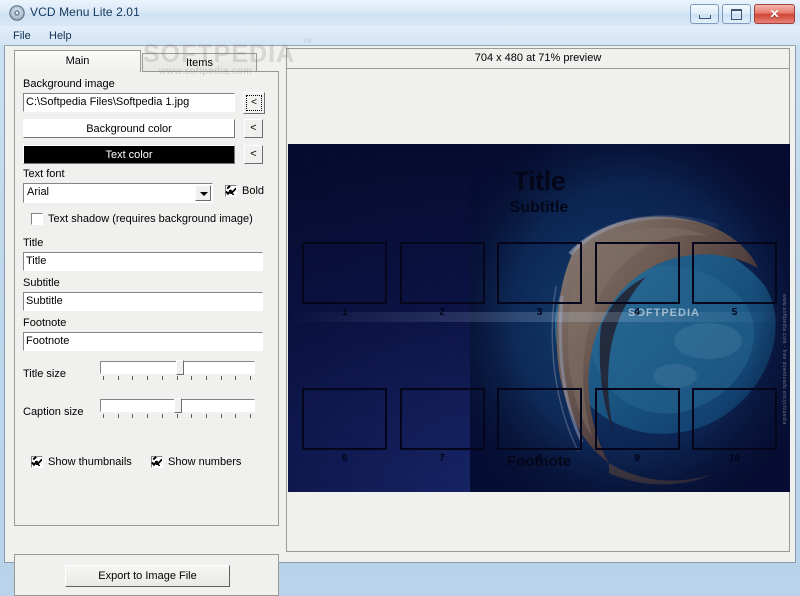 The height and width of the screenshot is (596, 800). I want to click on window-controls: ✕, so click(742, 14).